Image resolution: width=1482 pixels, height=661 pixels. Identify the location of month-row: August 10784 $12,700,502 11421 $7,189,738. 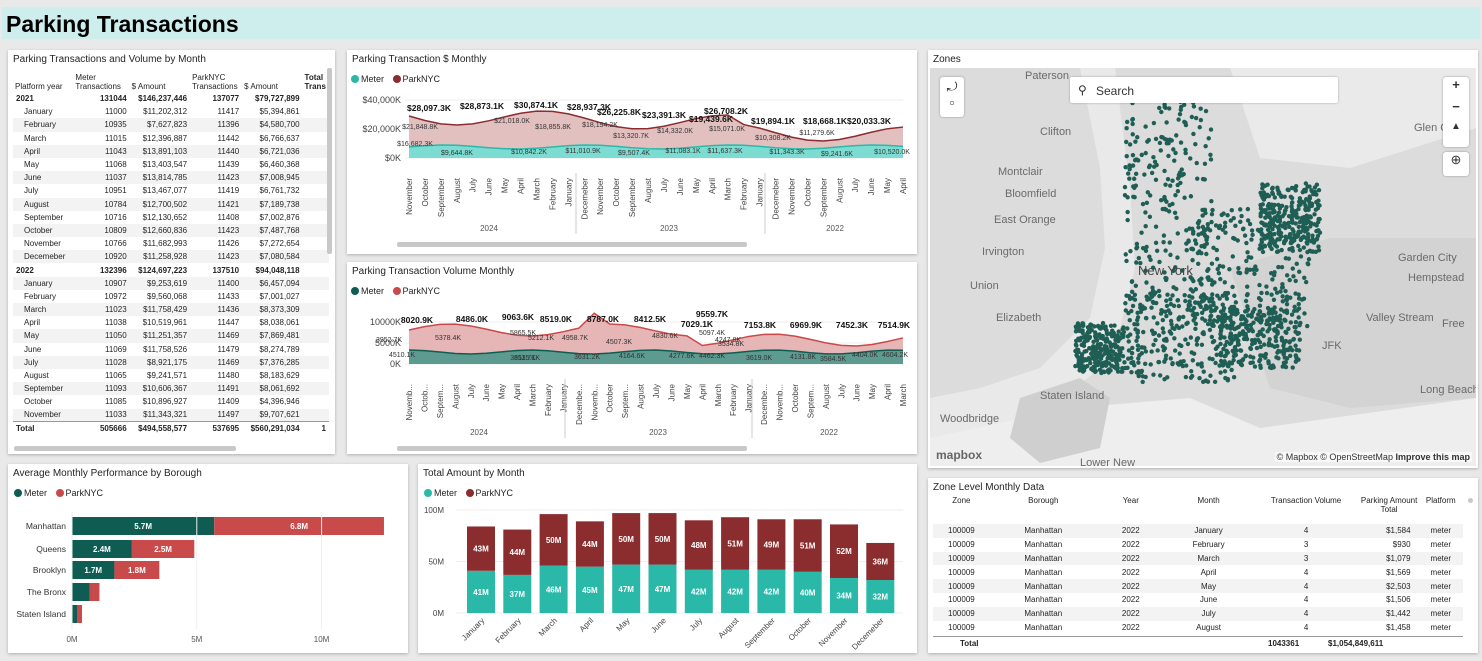
(171, 204).